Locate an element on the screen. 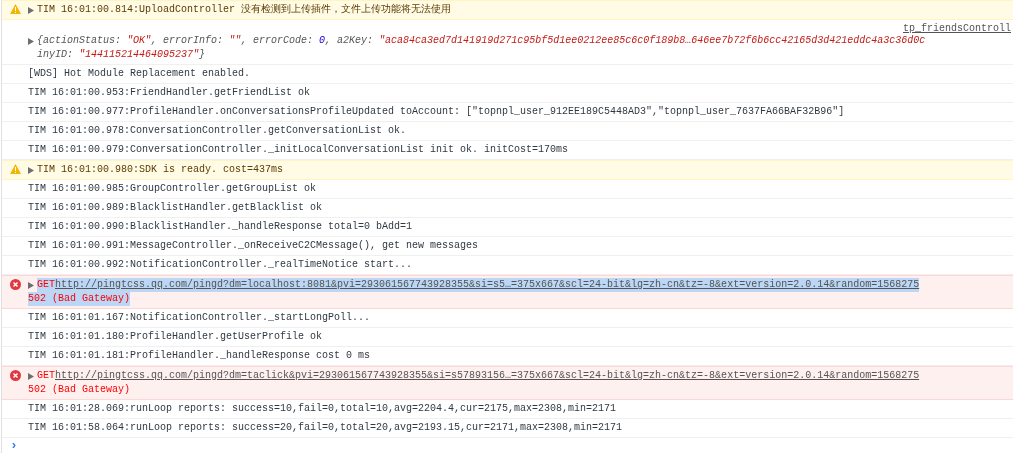  log-message: TIM 16:01:01.181:ProfileHandler._handleResponse cost 0 ms is located at coordinates (200, 356).